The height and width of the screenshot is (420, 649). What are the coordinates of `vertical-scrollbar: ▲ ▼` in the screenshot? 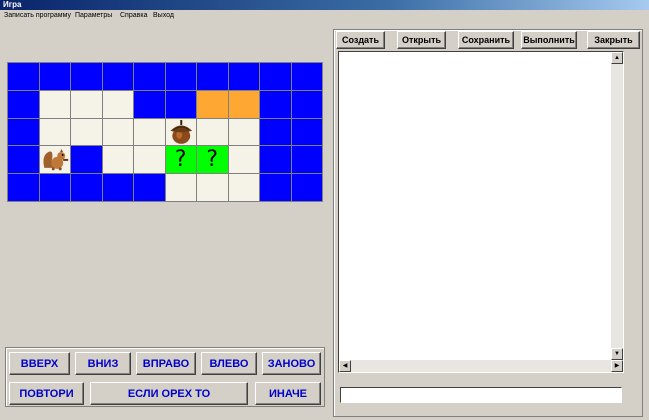 It's located at (617, 206).